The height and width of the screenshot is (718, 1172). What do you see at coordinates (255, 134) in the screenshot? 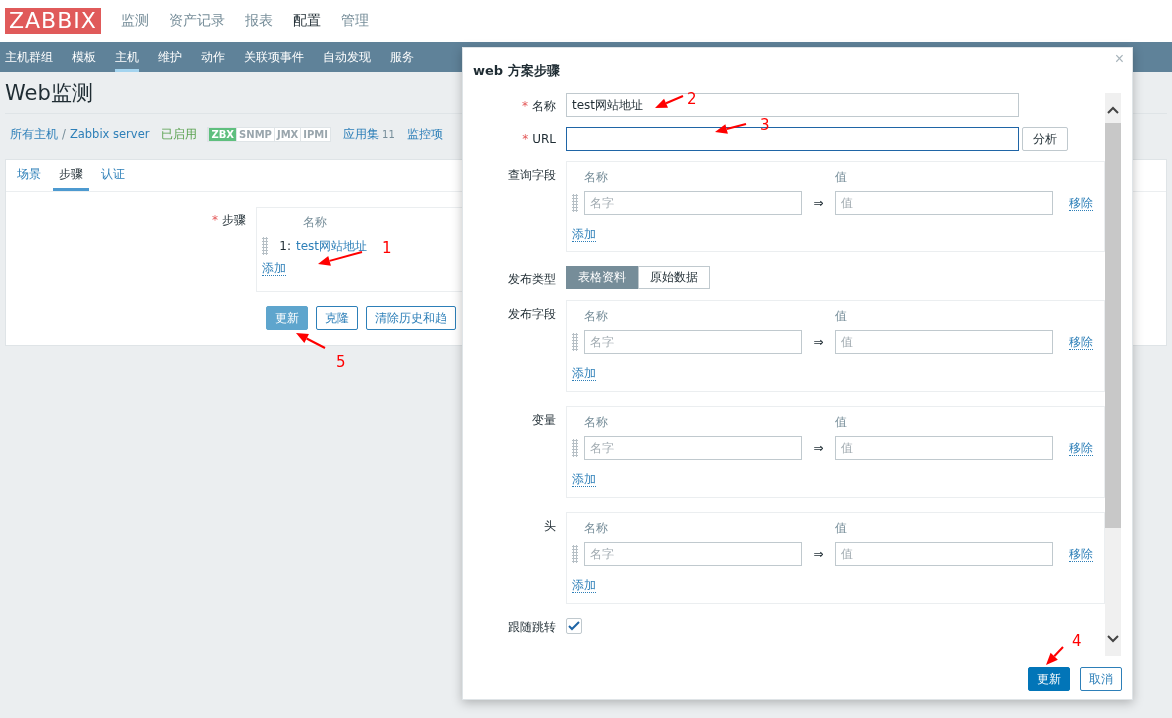
I see `availability-badge: SNMP` at bounding box center [255, 134].